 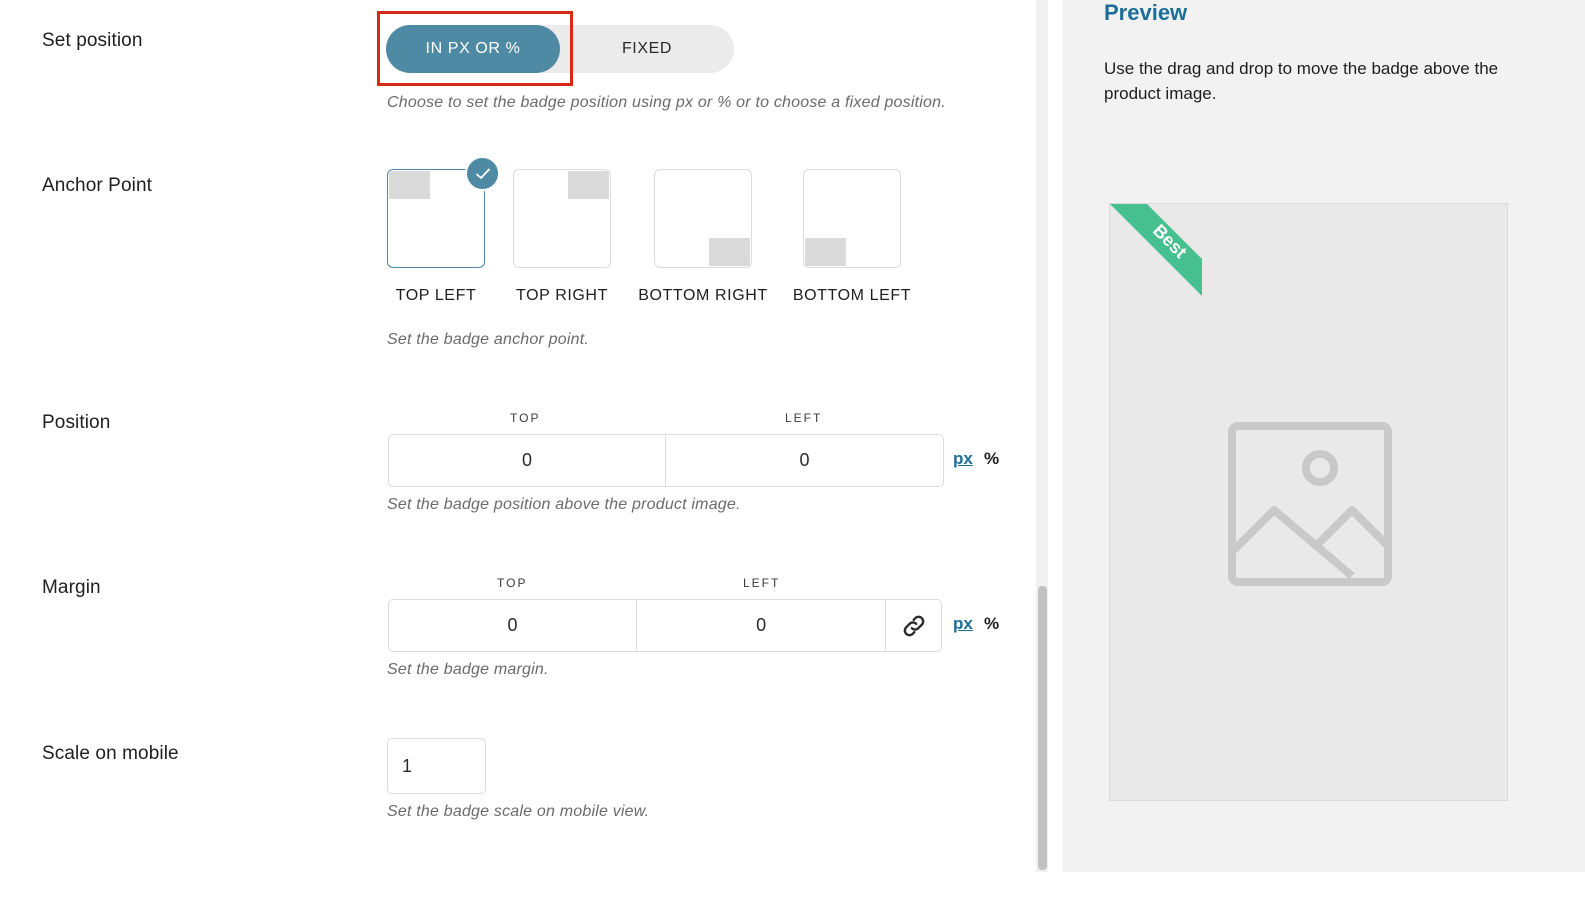 I want to click on position-left-label: LEFT, so click(x=804, y=418).